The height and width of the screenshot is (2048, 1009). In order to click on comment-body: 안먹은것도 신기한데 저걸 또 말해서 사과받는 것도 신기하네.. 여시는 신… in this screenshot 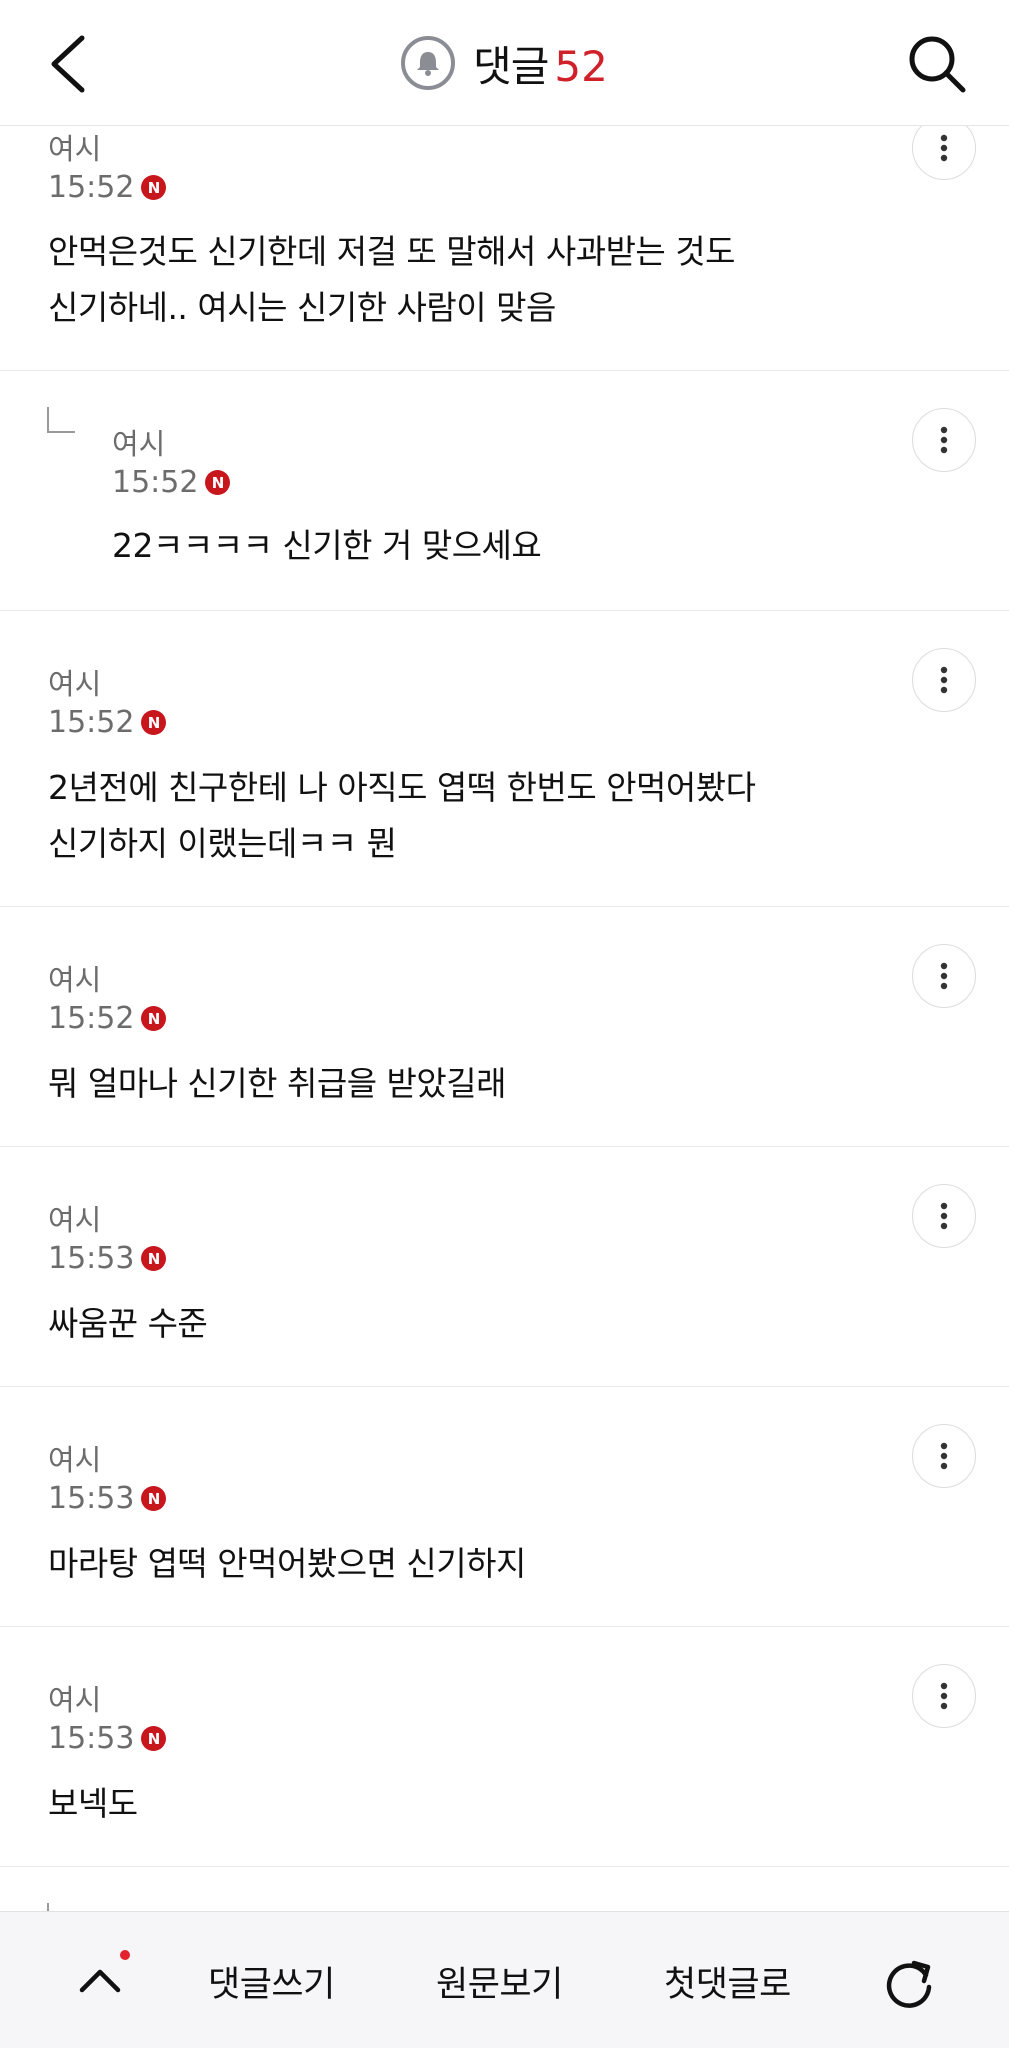, I will do `click(392, 280)`.